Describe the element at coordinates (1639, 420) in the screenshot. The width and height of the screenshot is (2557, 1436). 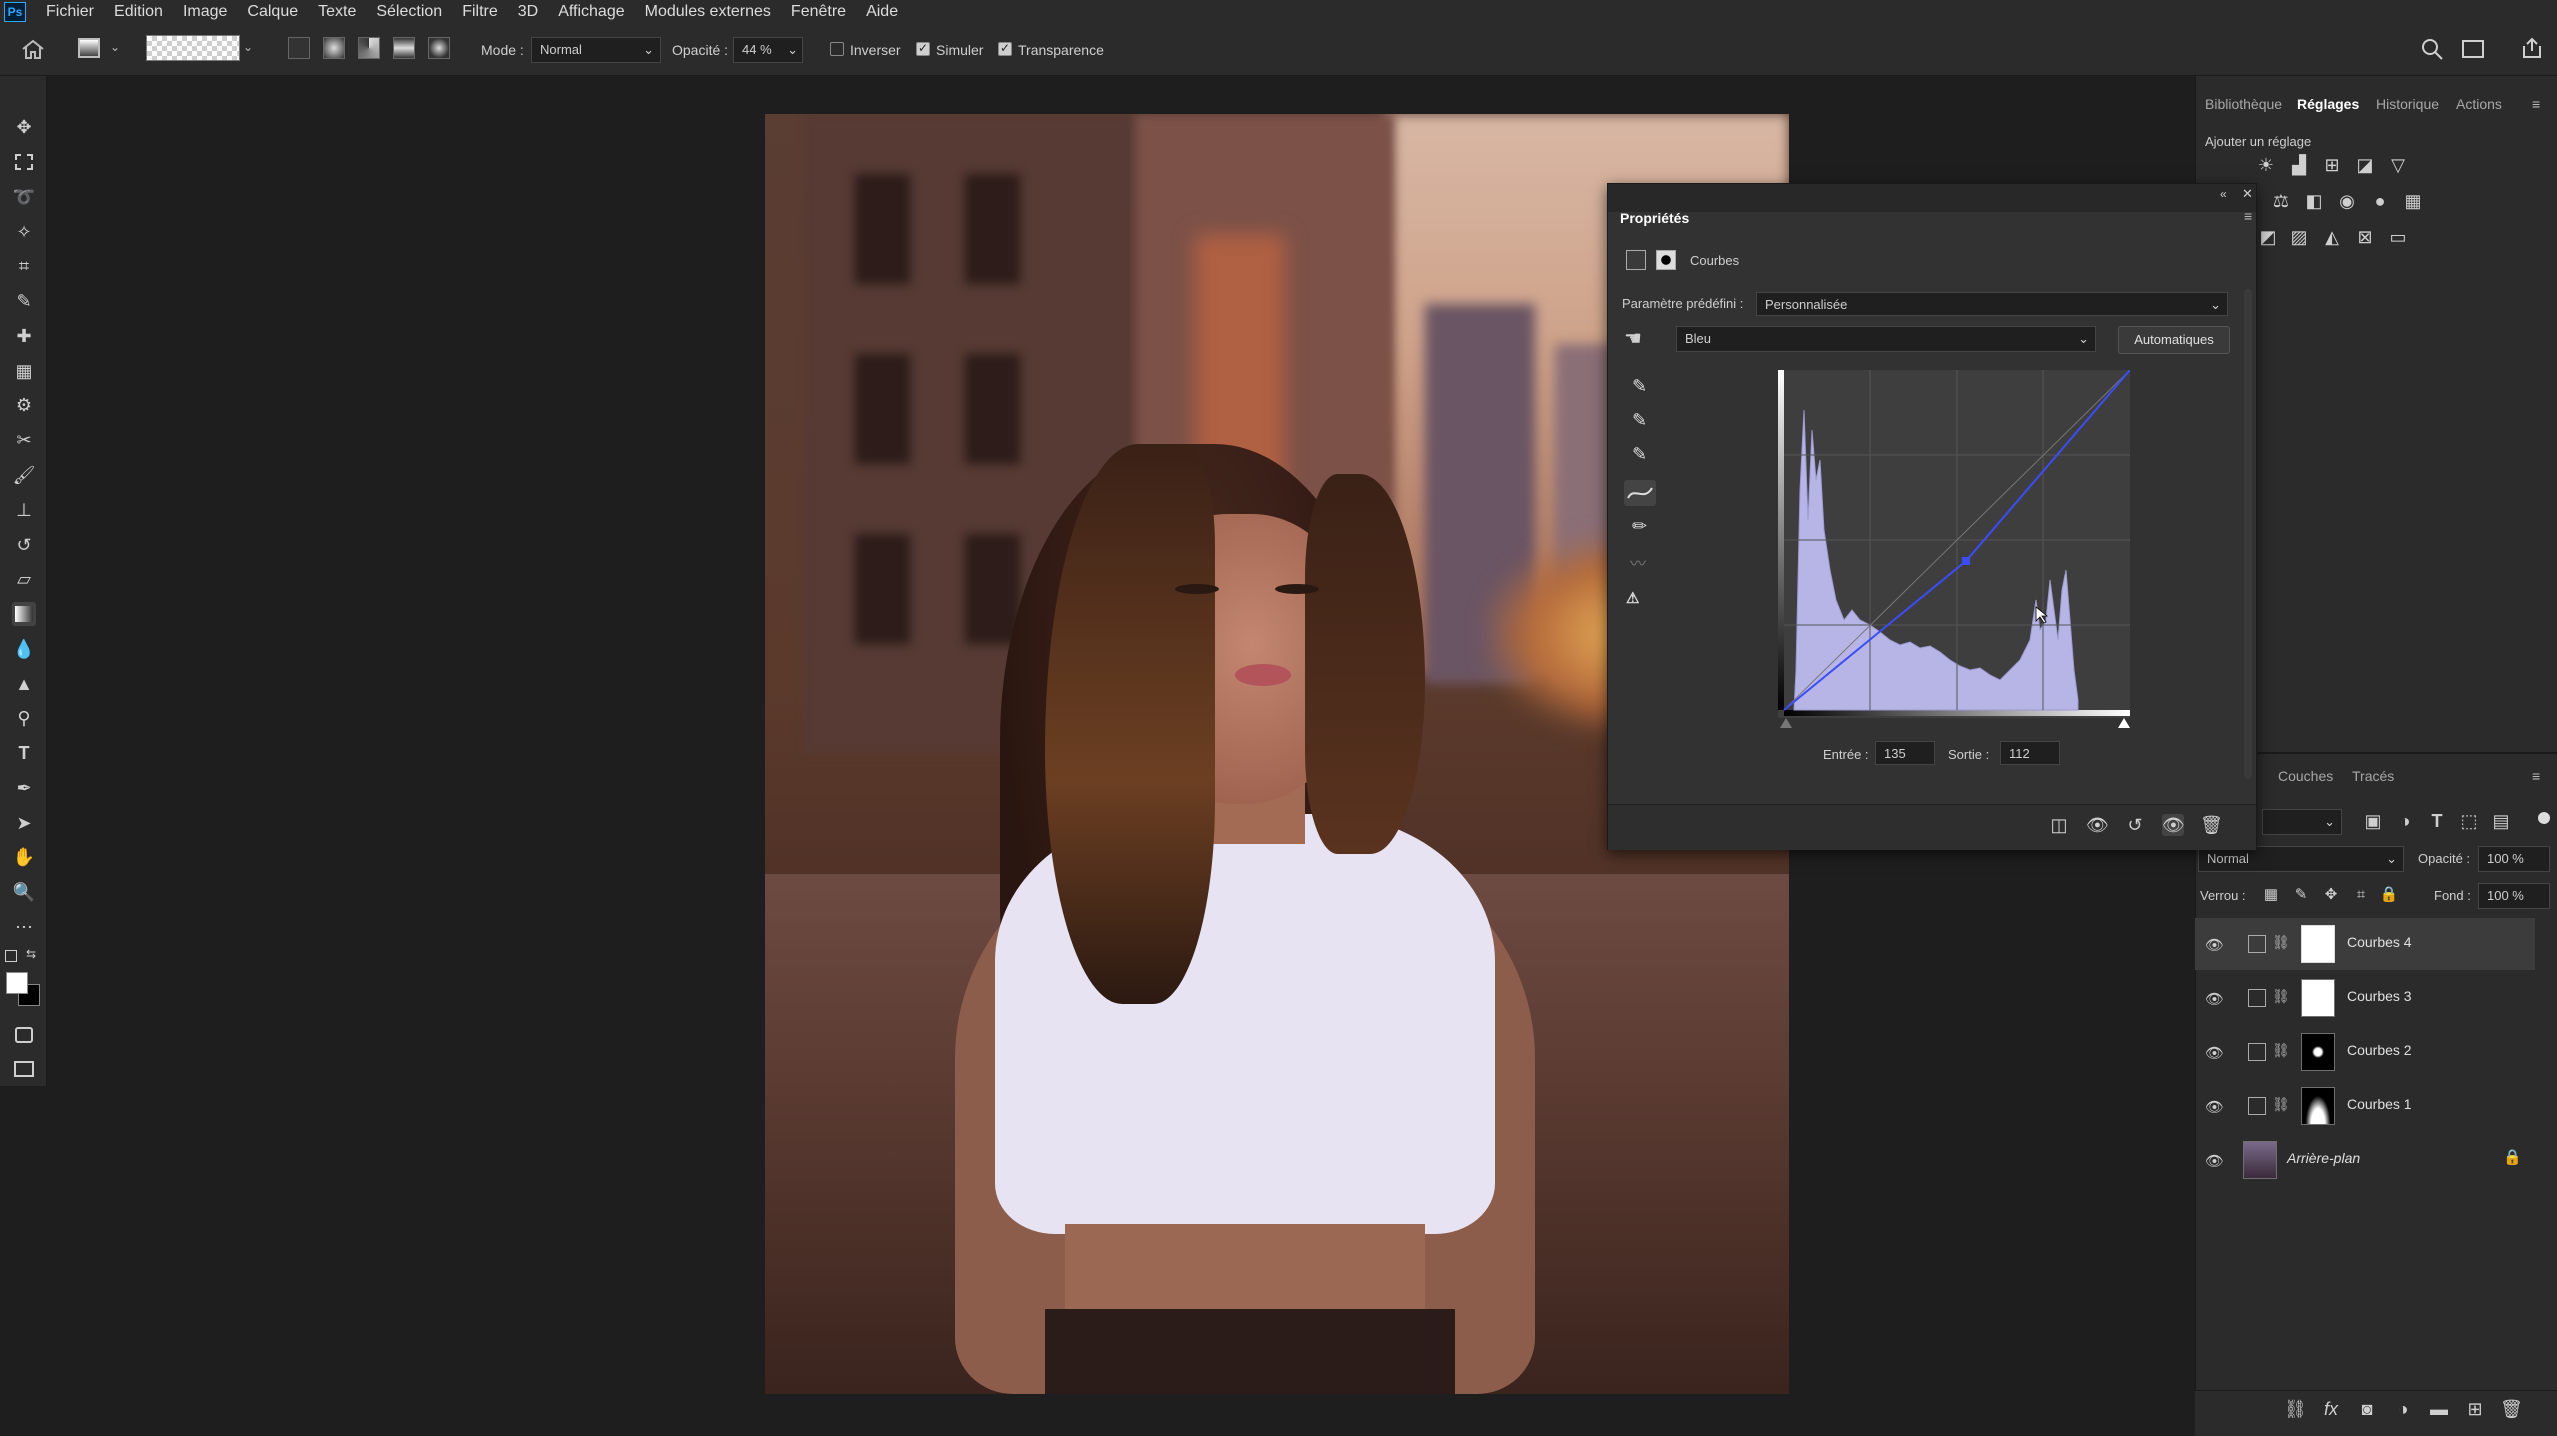
I see `gray-point-eyedropper-icon: ✎` at that location.